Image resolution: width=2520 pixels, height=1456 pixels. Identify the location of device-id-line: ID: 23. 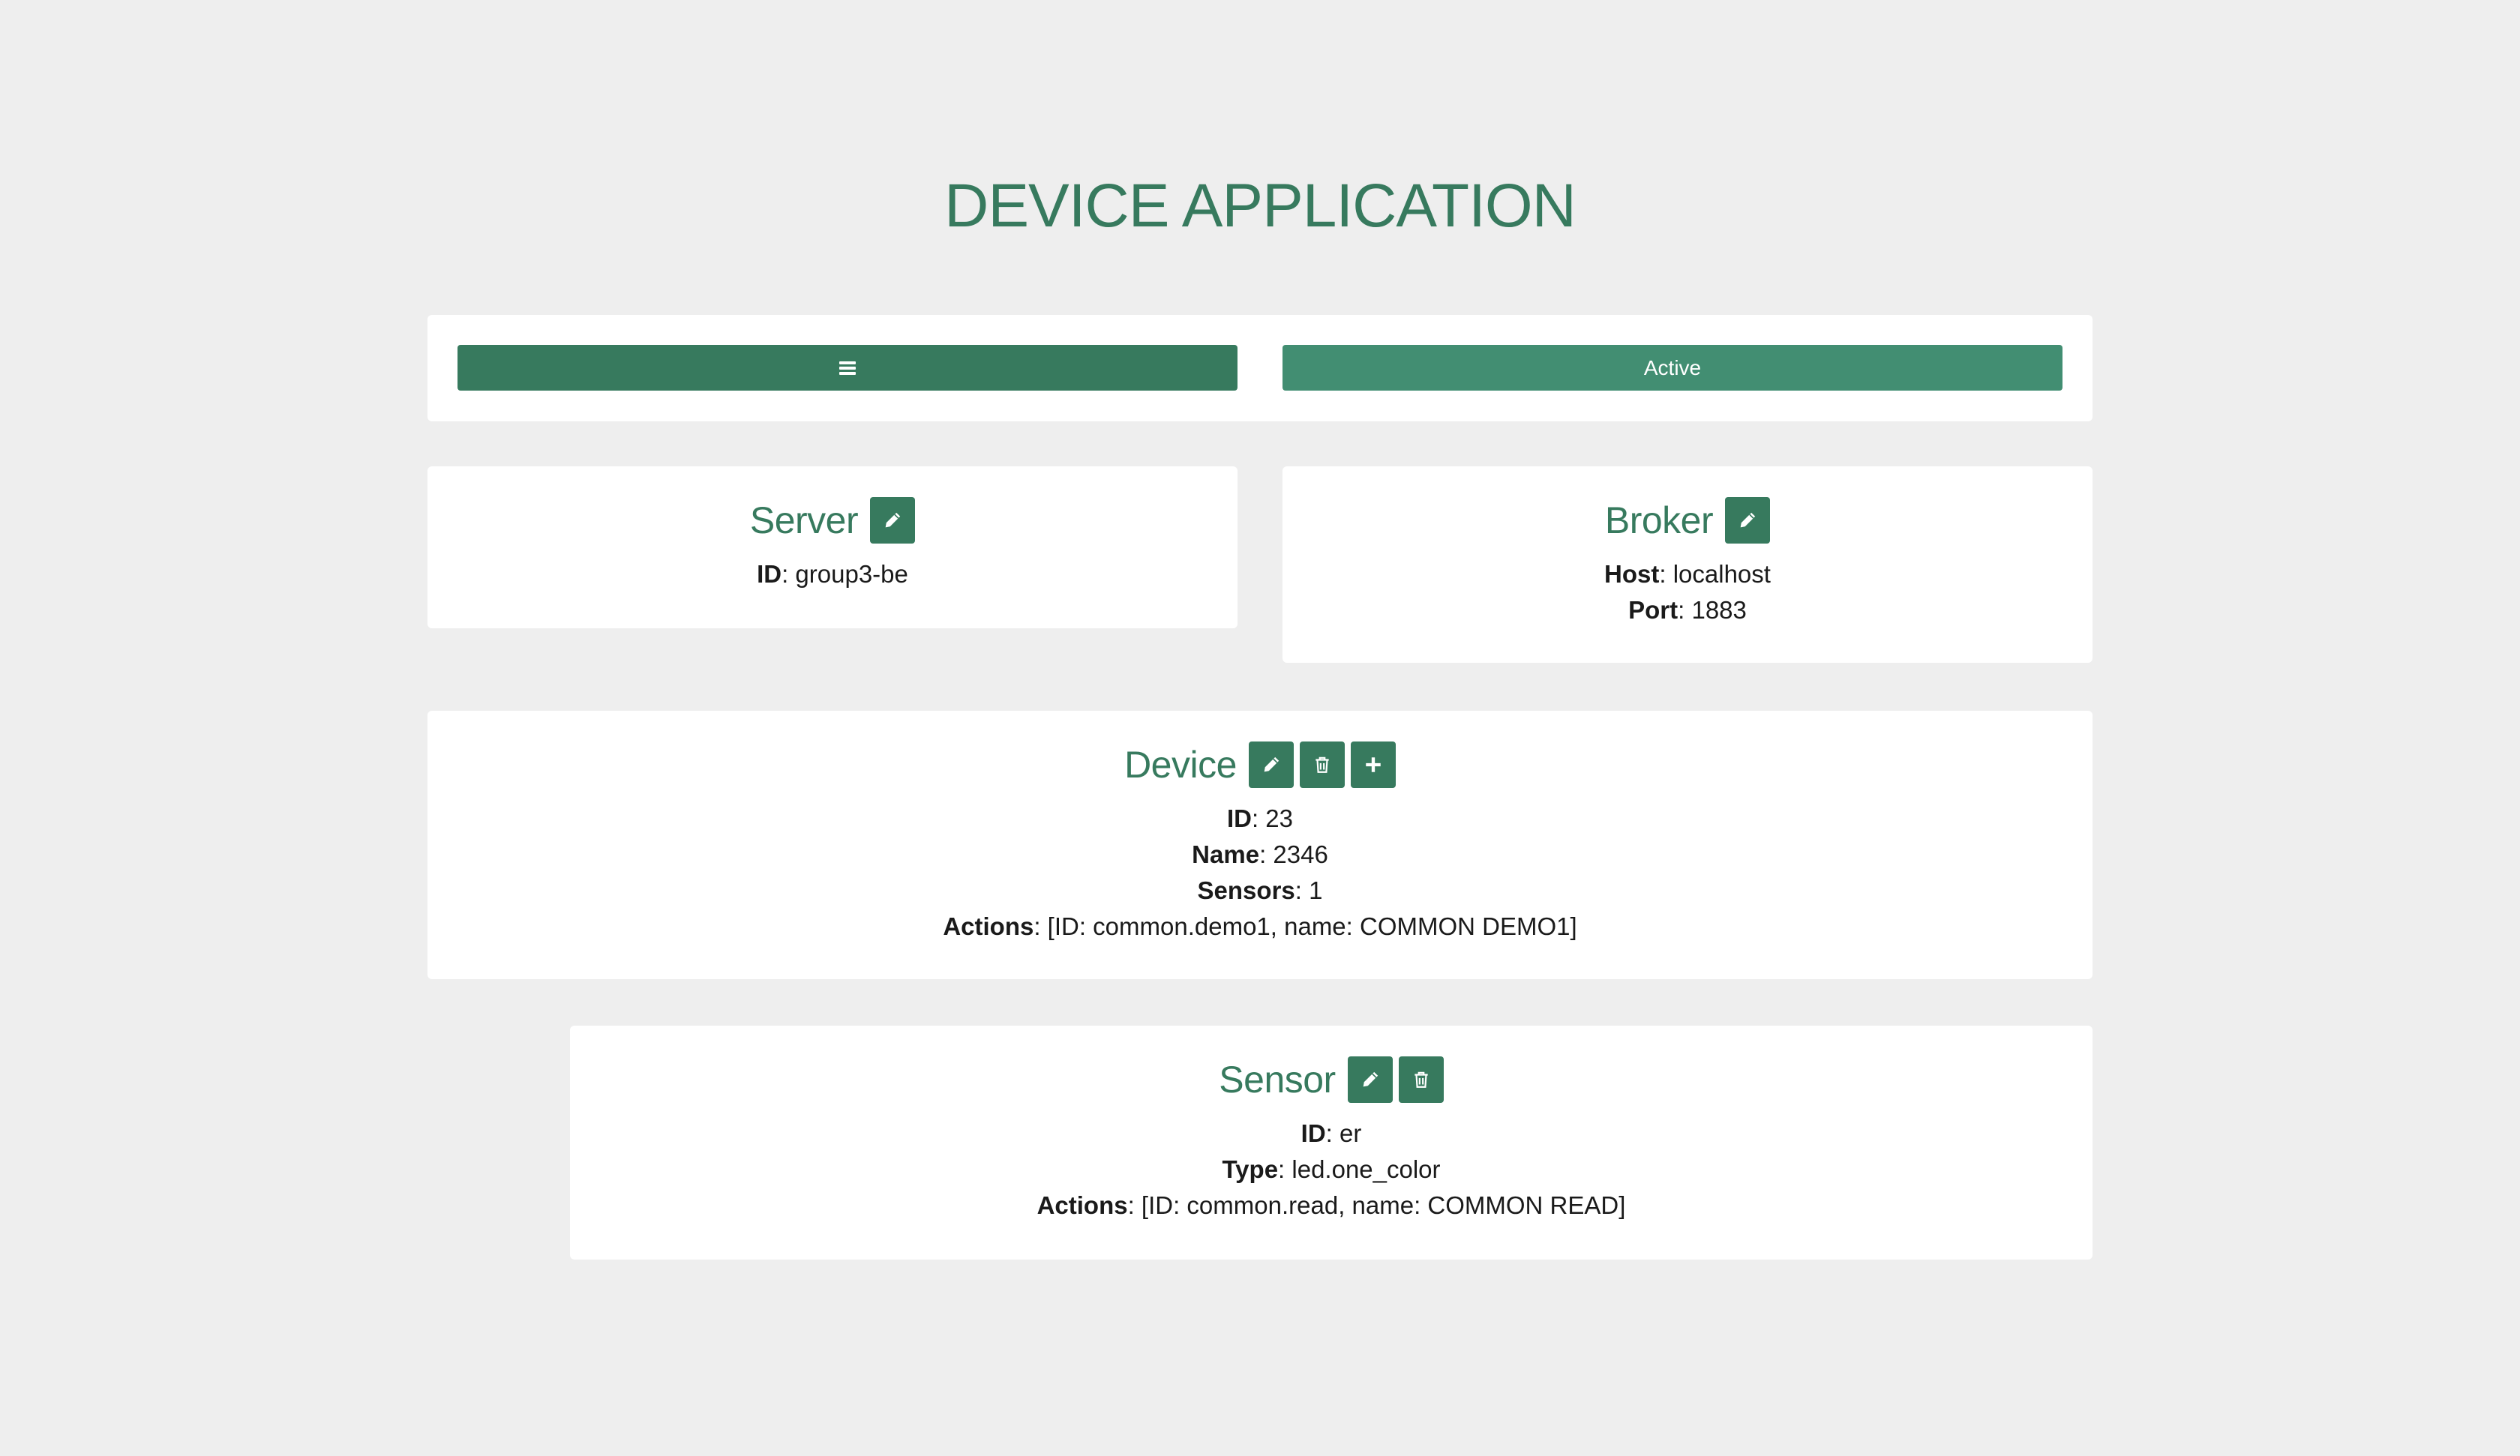
(1260, 818).